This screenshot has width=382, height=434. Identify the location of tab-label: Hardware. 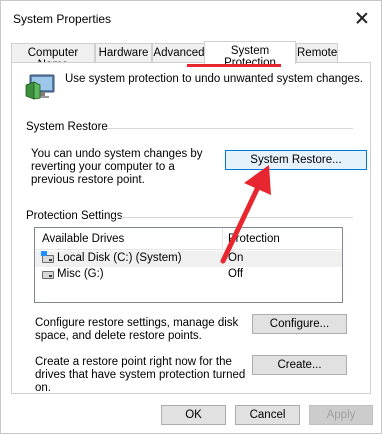
(123, 53).